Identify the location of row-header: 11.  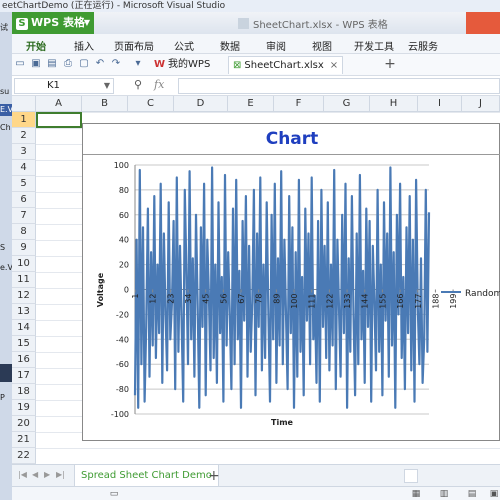
(24, 280).